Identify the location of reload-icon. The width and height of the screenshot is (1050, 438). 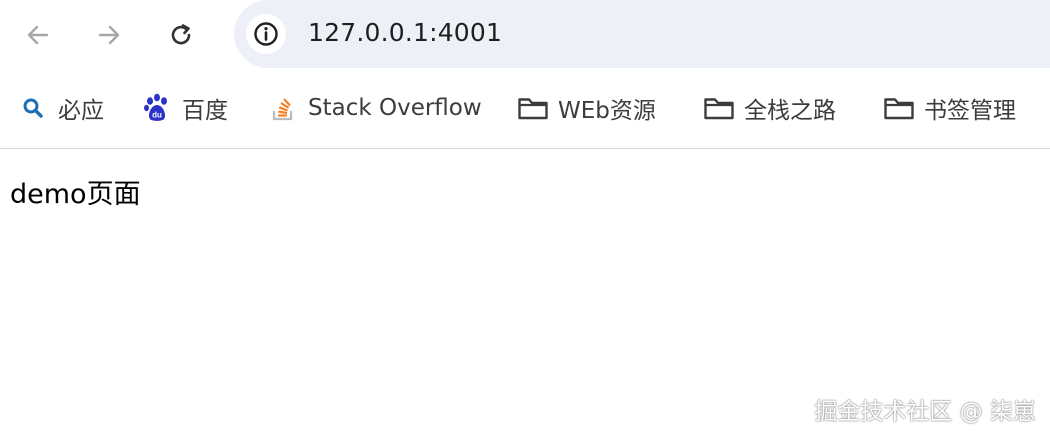
(181, 34).